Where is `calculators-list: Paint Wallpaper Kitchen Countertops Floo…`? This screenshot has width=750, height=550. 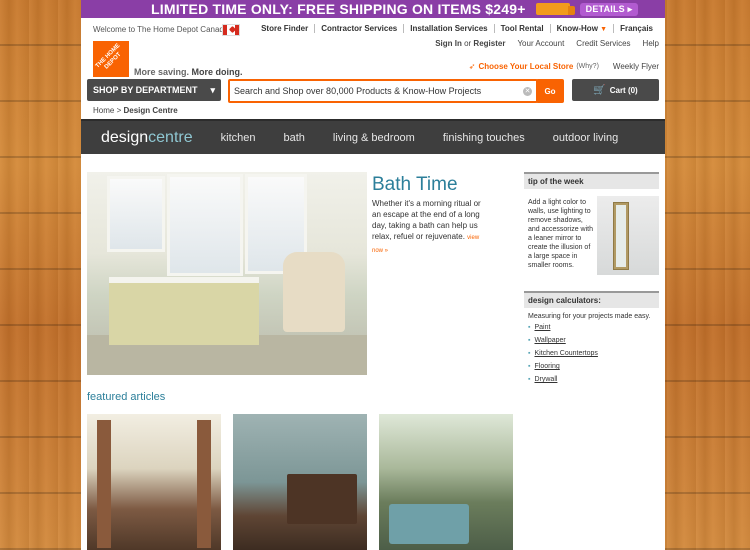 calculators-list: Paint Wallpaper Kitchen Countertops Floo… is located at coordinates (591, 353).